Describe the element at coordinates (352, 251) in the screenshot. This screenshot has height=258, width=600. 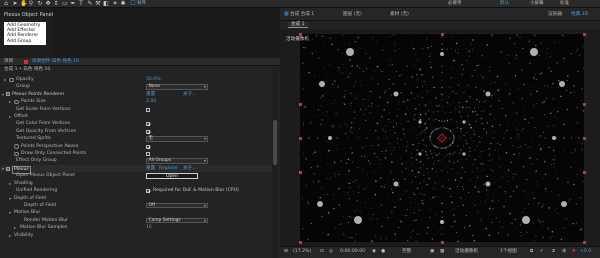
I see `timecode: 0:00:00:00` at that location.